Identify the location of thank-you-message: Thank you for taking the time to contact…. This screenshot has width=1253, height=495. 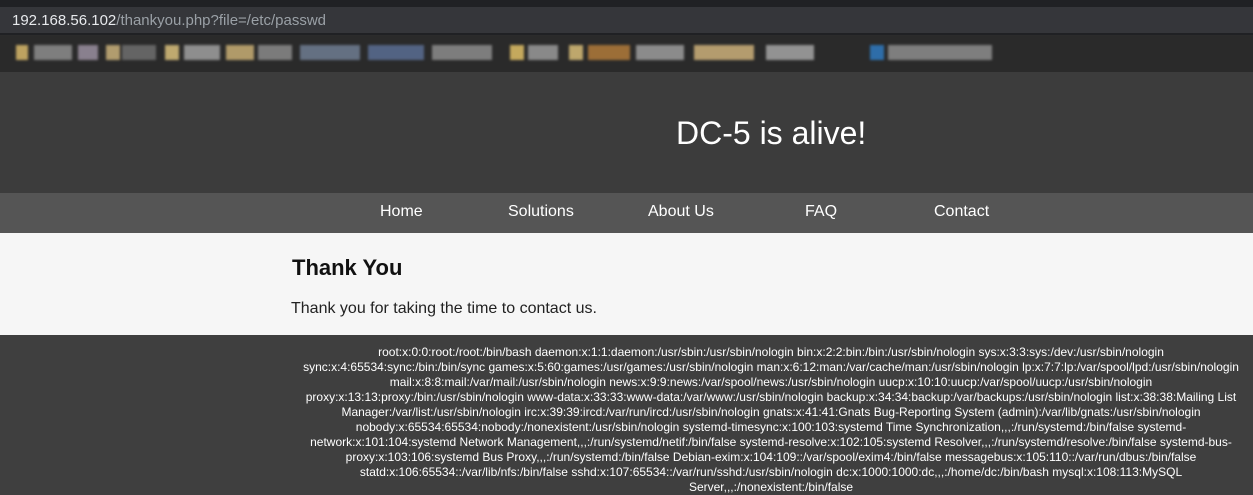
(444, 308).